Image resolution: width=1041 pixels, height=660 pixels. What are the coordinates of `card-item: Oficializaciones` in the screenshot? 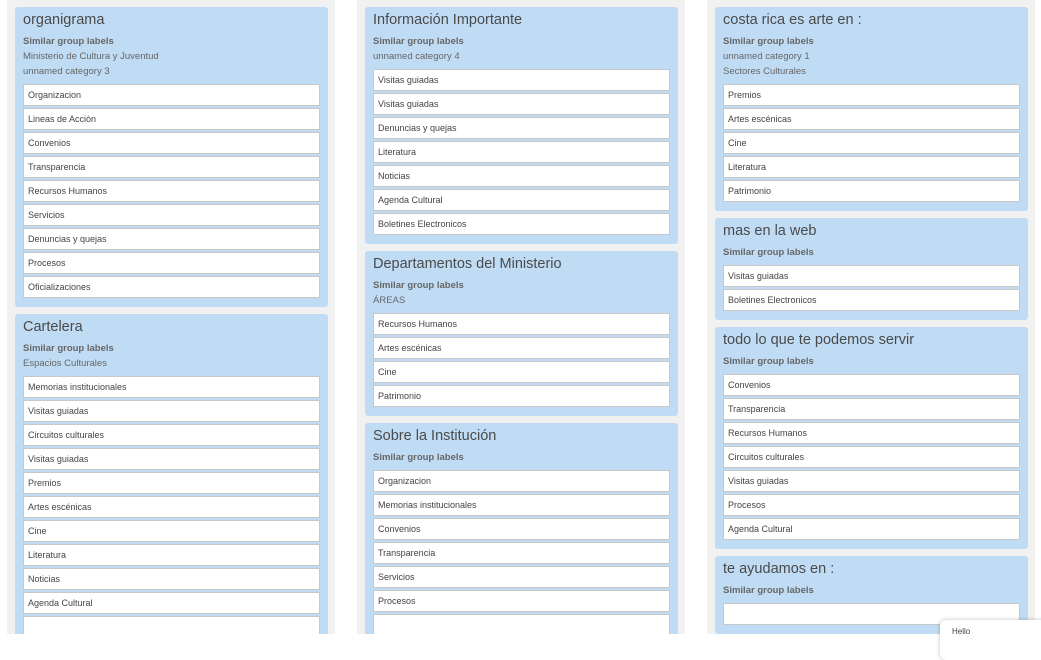 It's located at (171, 287).